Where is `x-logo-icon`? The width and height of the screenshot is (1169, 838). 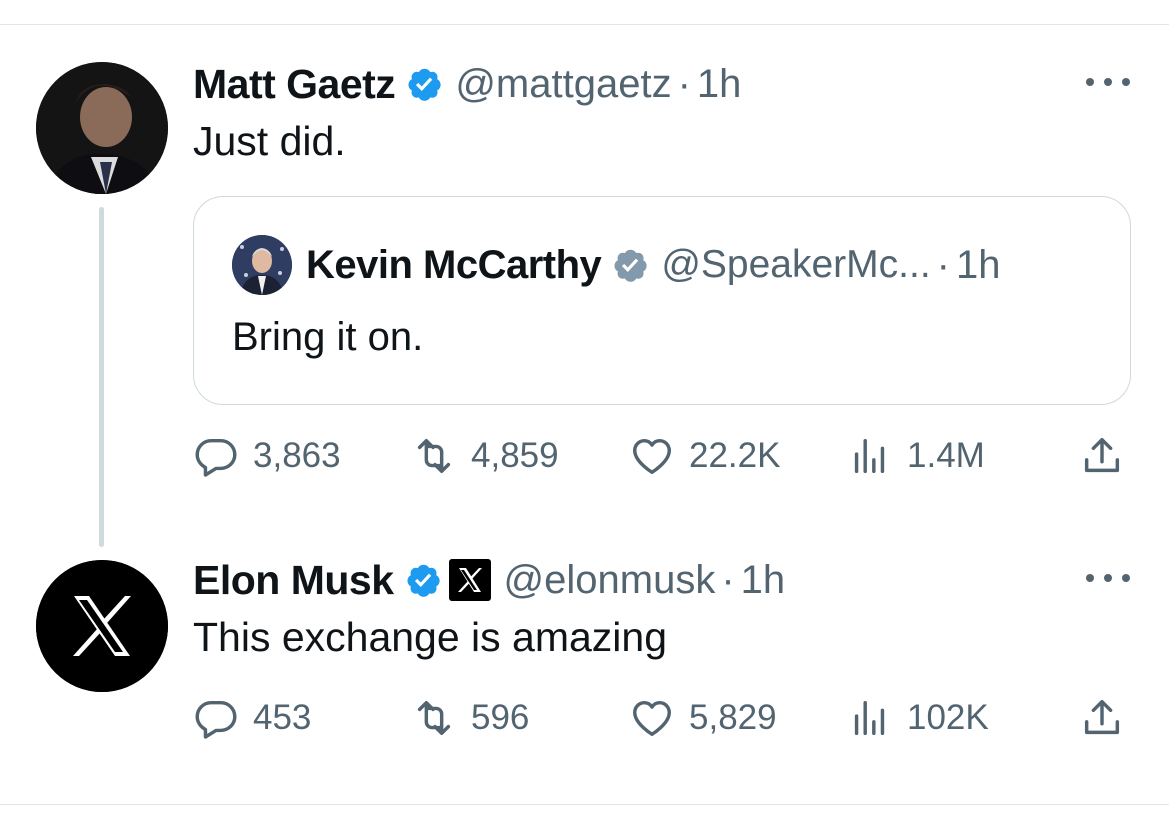 x-logo-icon is located at coordinates (102, 626).